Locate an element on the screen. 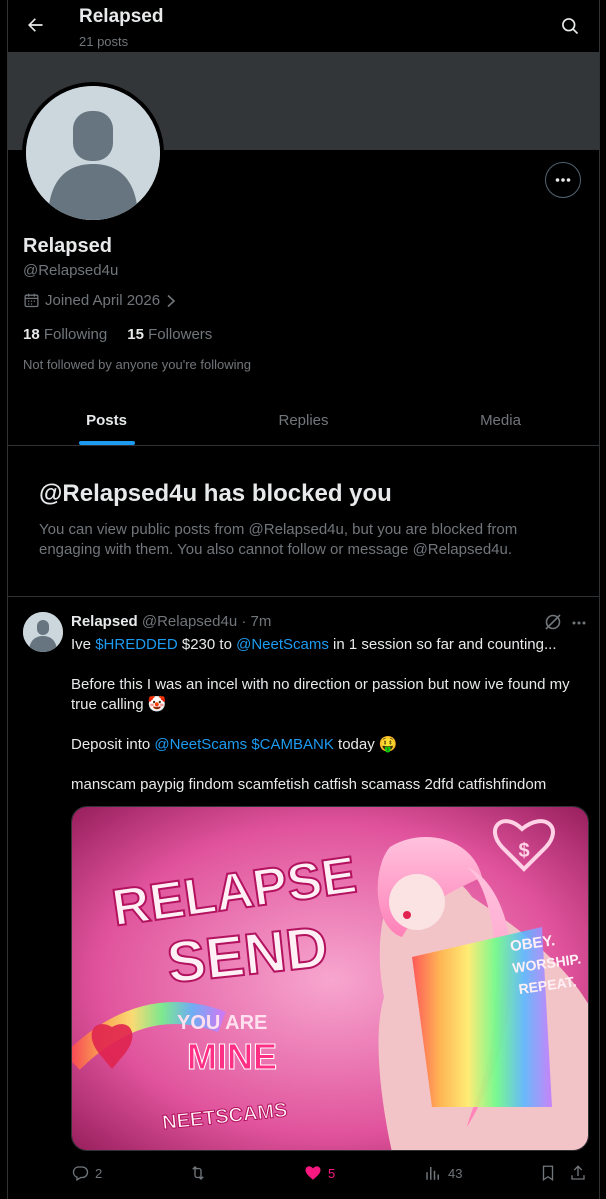  followers-link: 15 Followers is located at coordinates (169, 334).